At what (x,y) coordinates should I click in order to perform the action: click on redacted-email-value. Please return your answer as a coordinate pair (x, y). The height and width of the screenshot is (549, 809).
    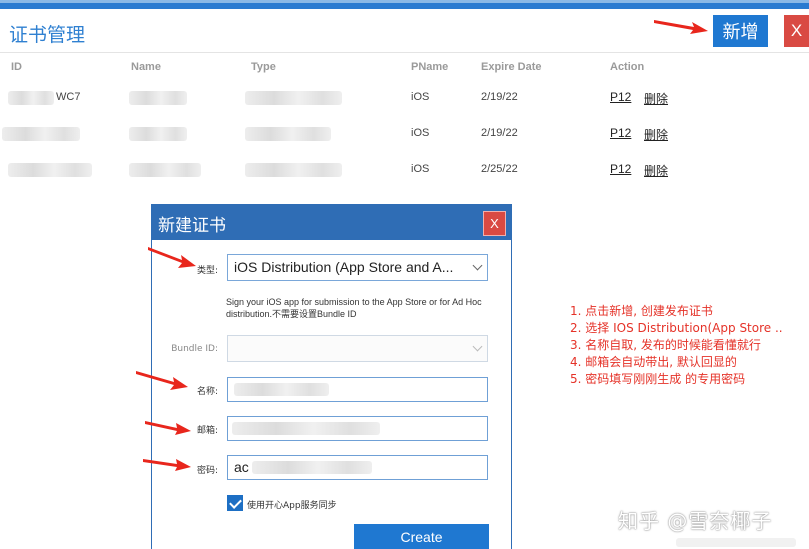
    Looking at the image, I should click on (306, 428).